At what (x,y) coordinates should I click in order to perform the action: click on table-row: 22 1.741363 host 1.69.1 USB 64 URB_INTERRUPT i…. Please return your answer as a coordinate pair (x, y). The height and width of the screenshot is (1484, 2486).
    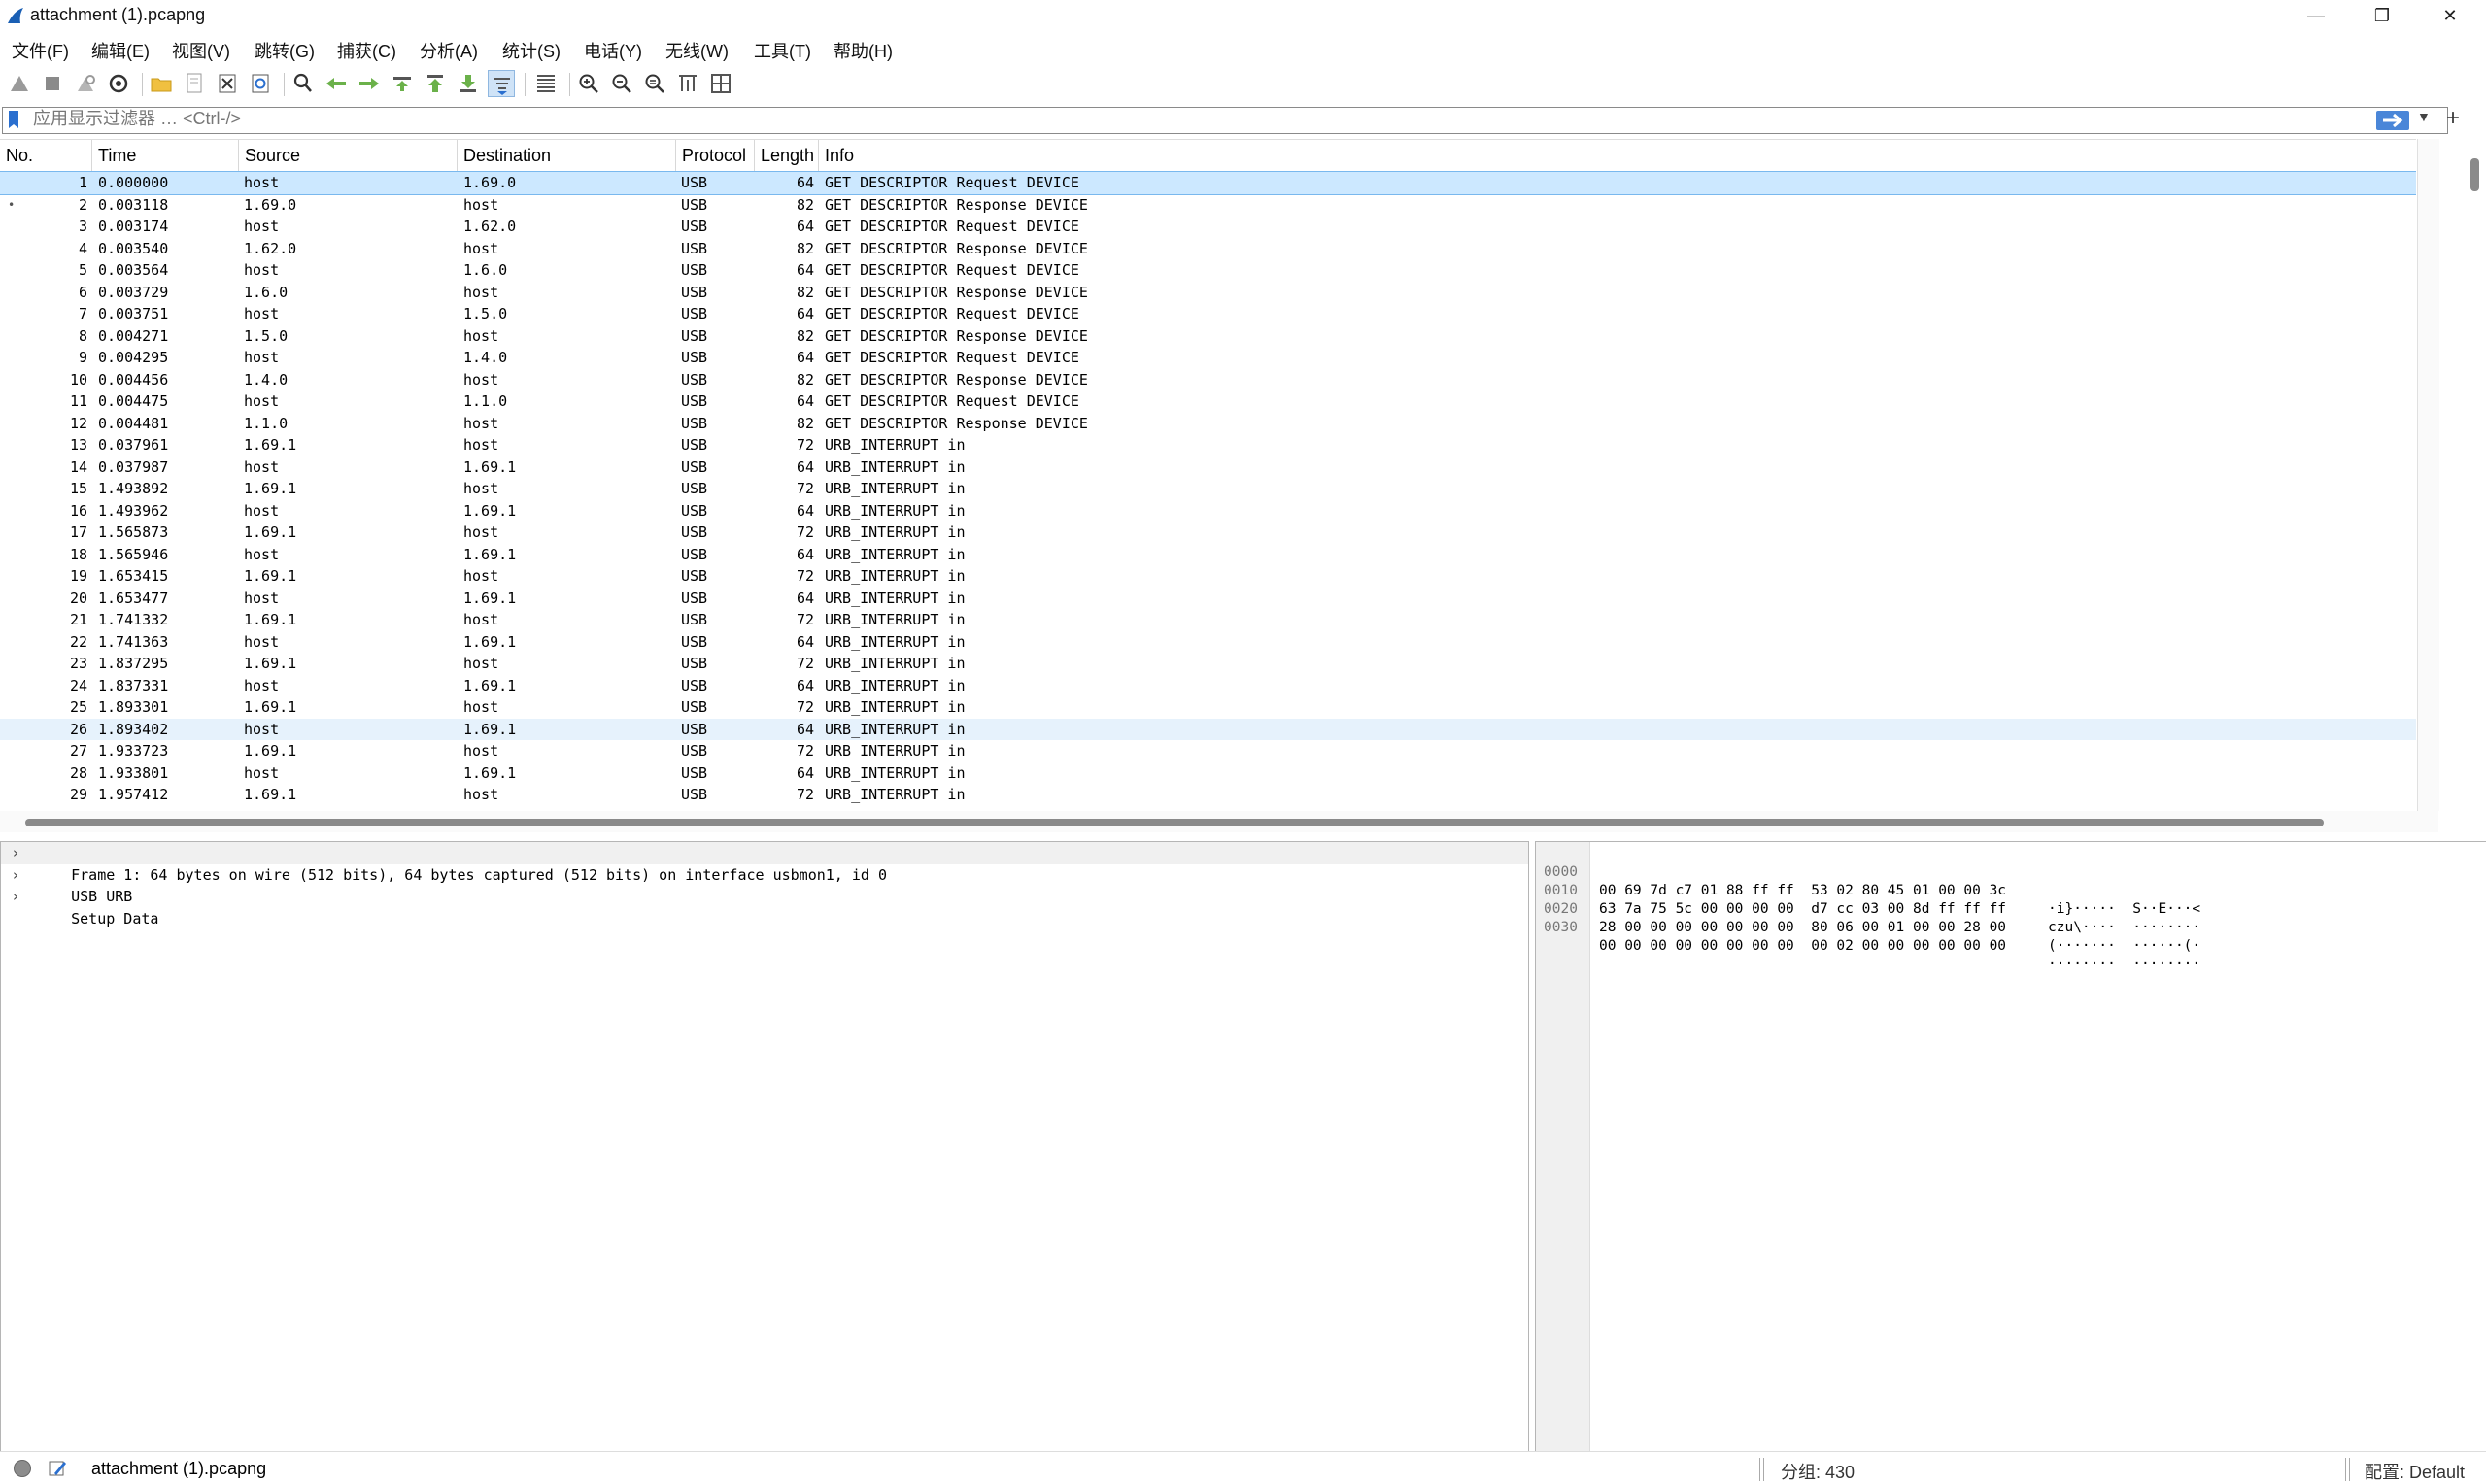
    Looking at the image, I should click on (1208, 643).